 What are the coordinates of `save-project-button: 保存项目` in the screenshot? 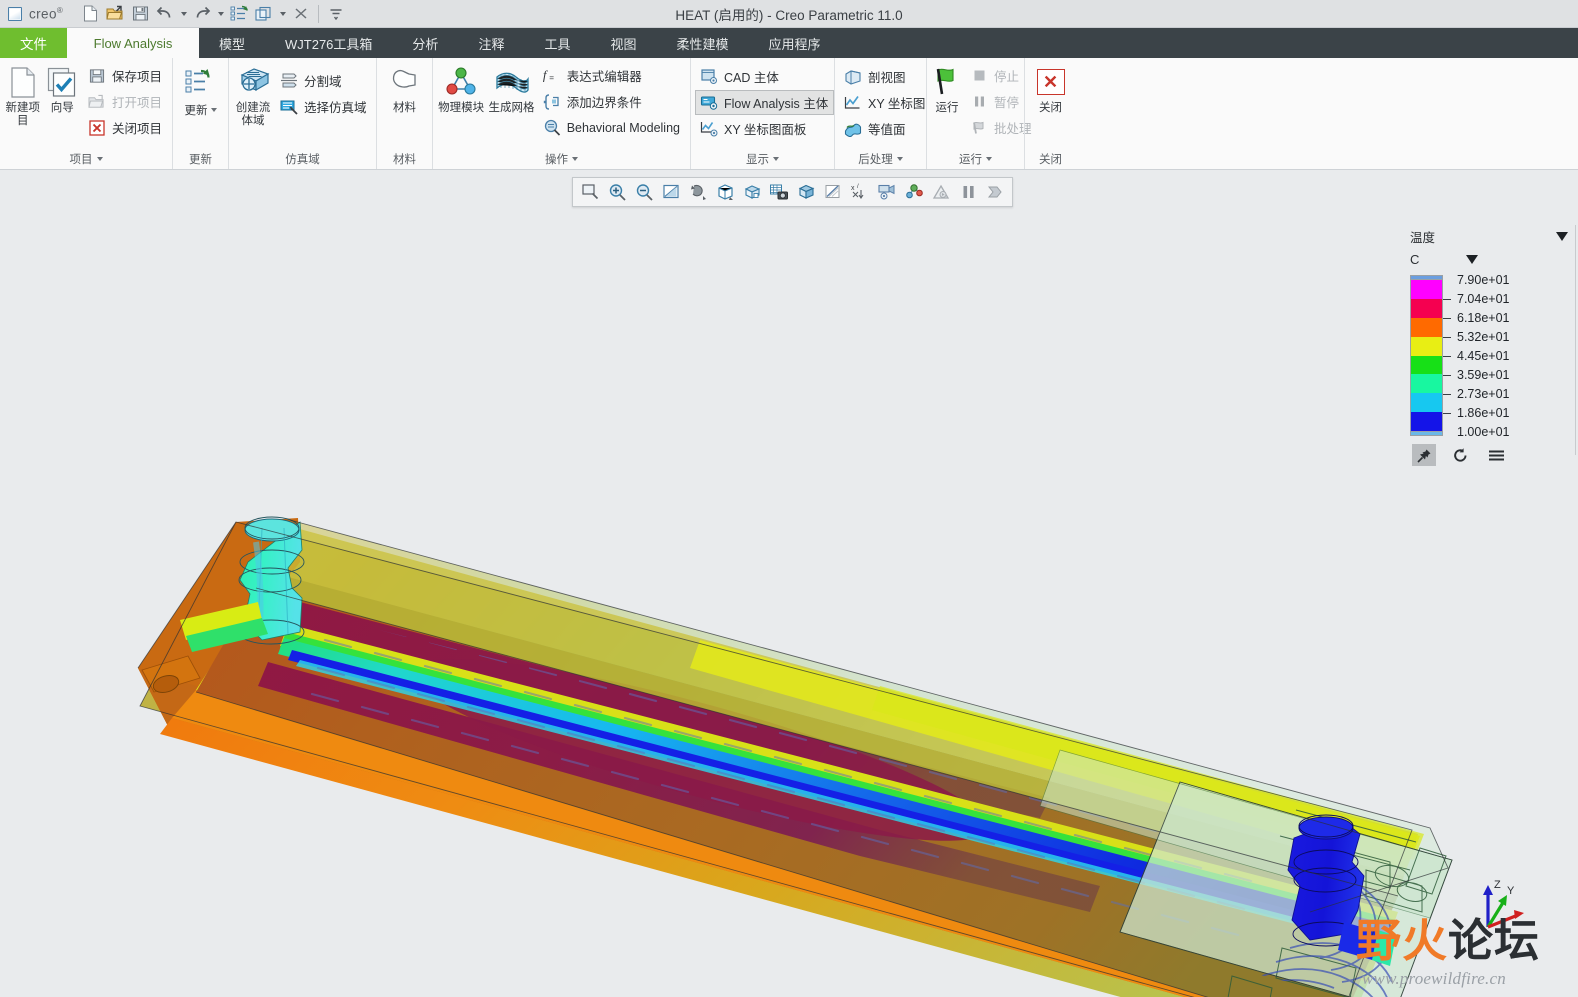 It's located at (125, 75).